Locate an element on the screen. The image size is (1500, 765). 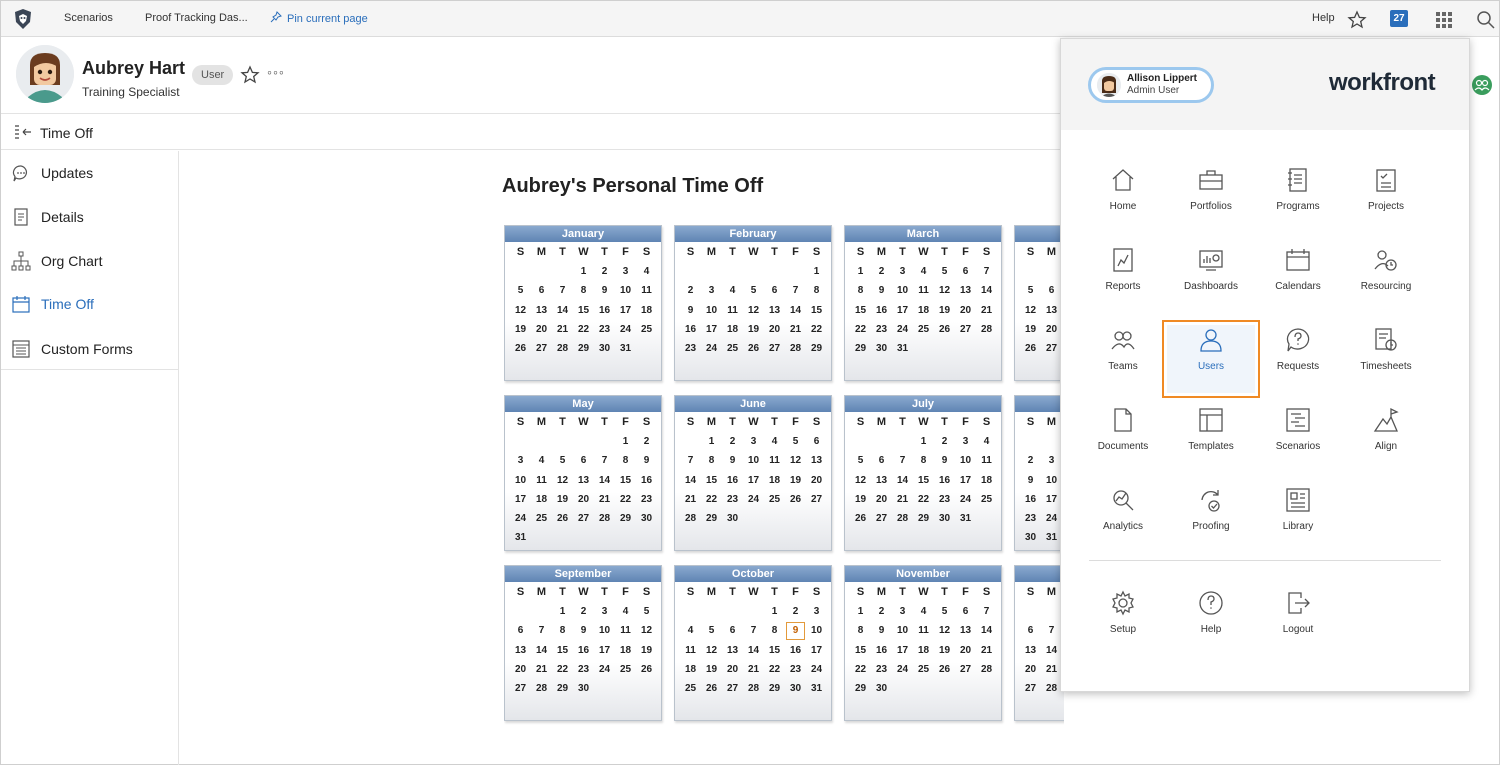
day-cell: 18 is located at coordinates (690, 669).